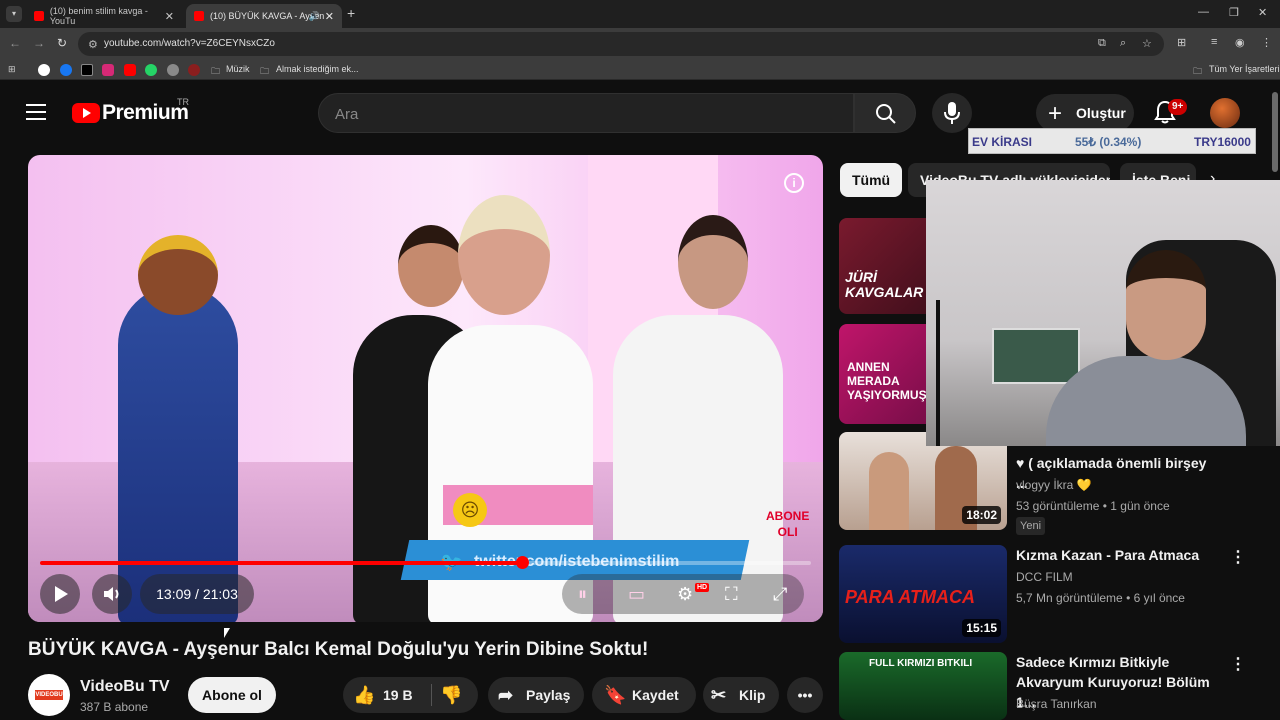 The width and height of the screenshot is (1280, 720). I want to click on thumb-person, so click(889, 491).